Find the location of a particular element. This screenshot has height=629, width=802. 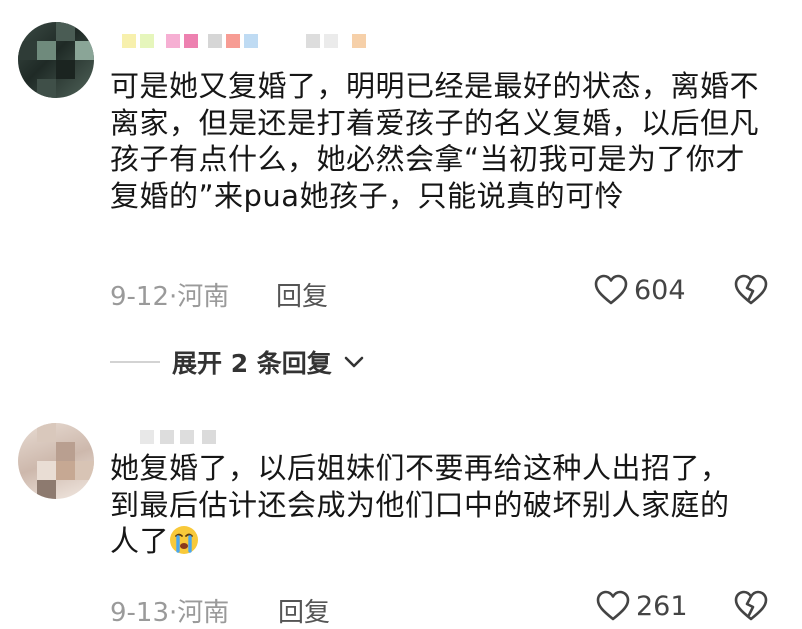

crying-face-emoji is located at coordinates (184, 540).